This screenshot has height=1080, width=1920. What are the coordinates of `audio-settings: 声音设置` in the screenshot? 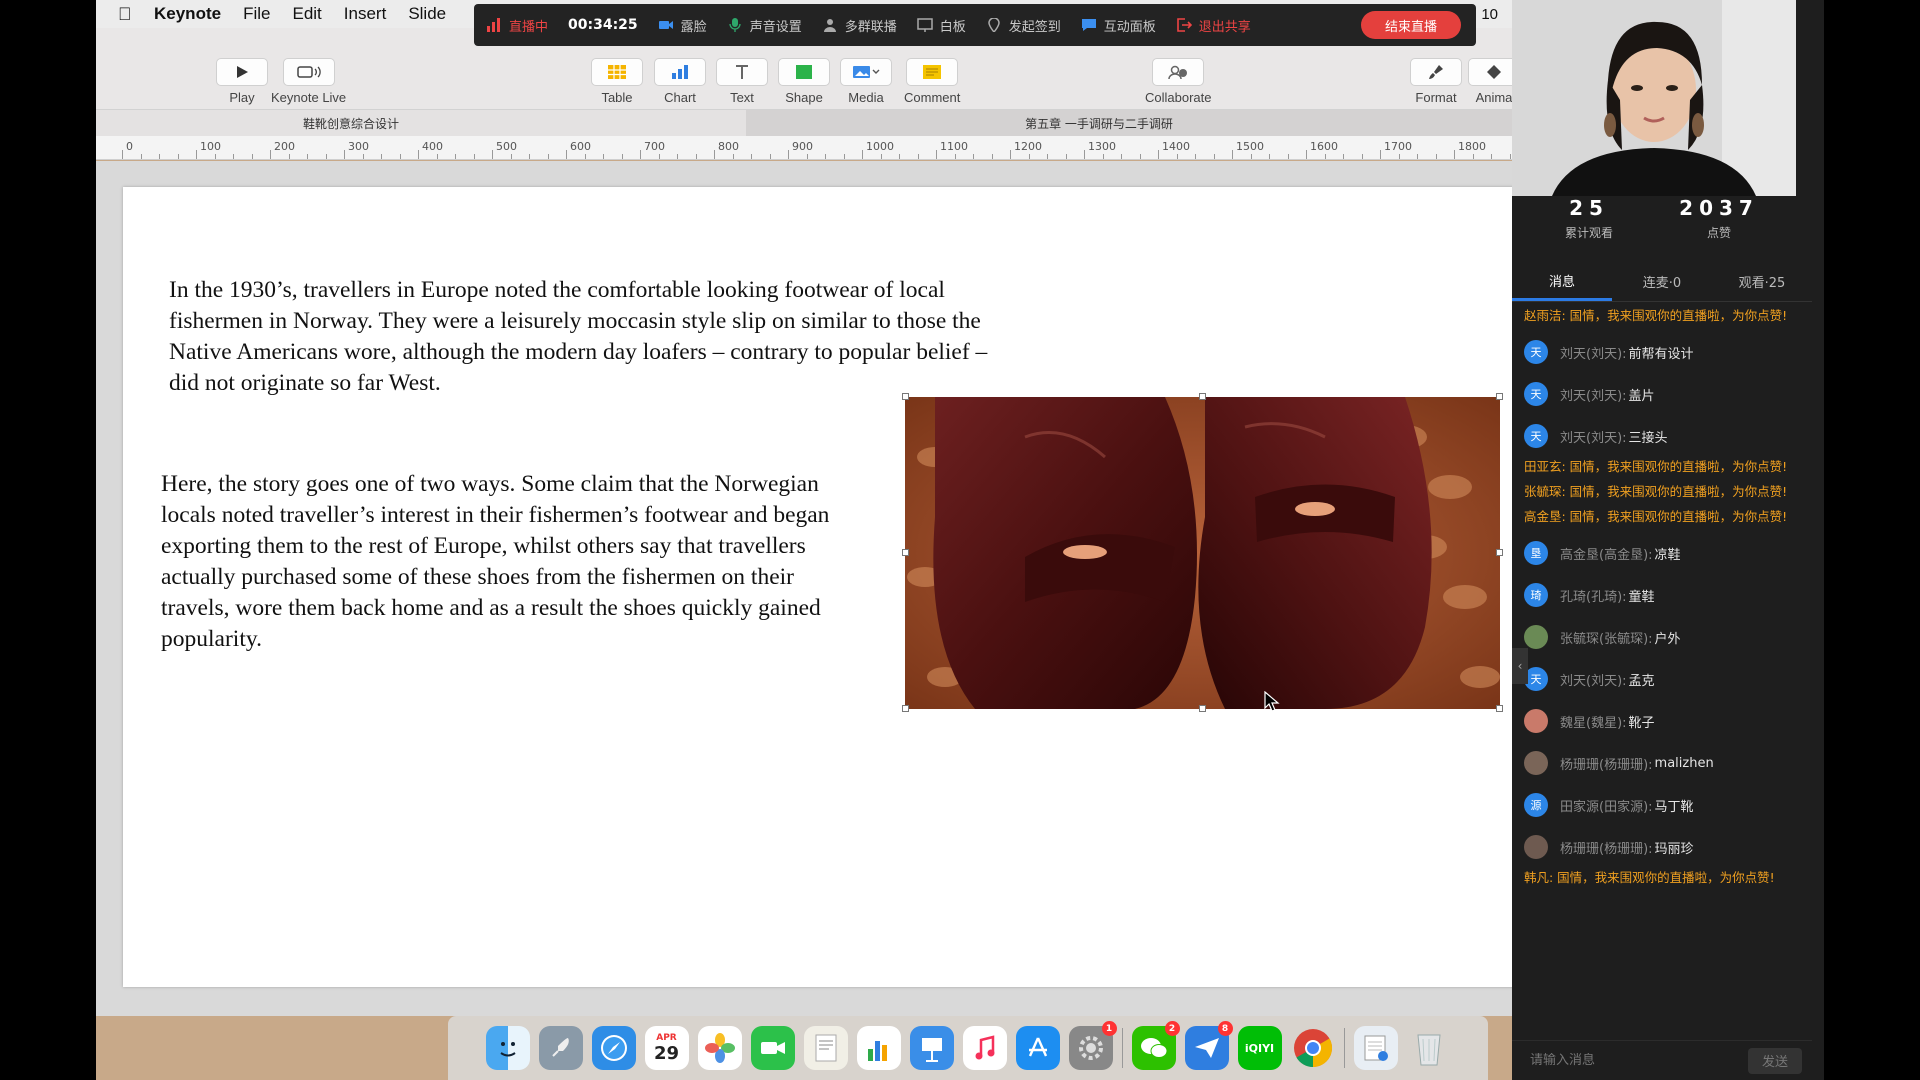 It's located at (764, 25).